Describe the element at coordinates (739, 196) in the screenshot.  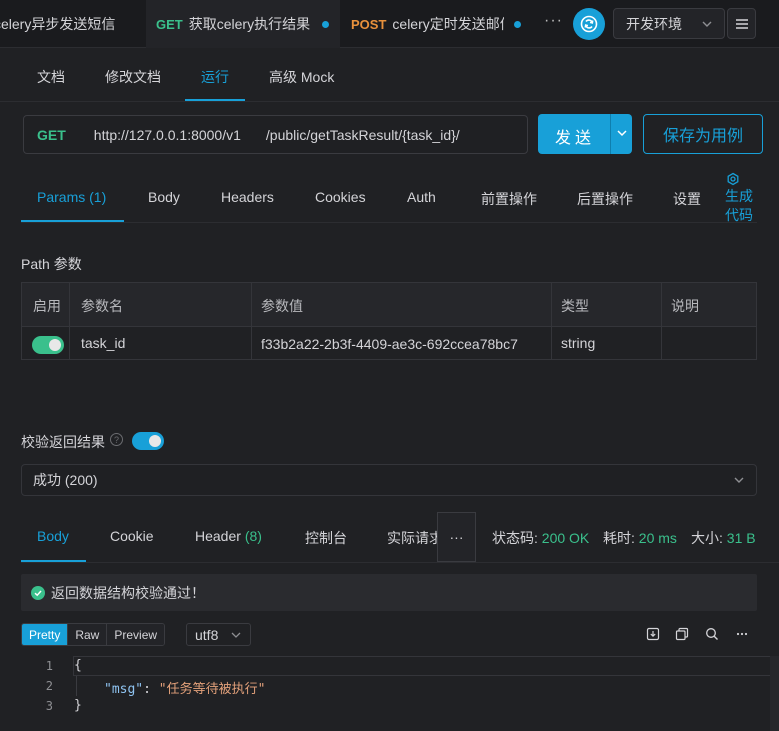
I see `generate-code-label-1: 生成` at that location.